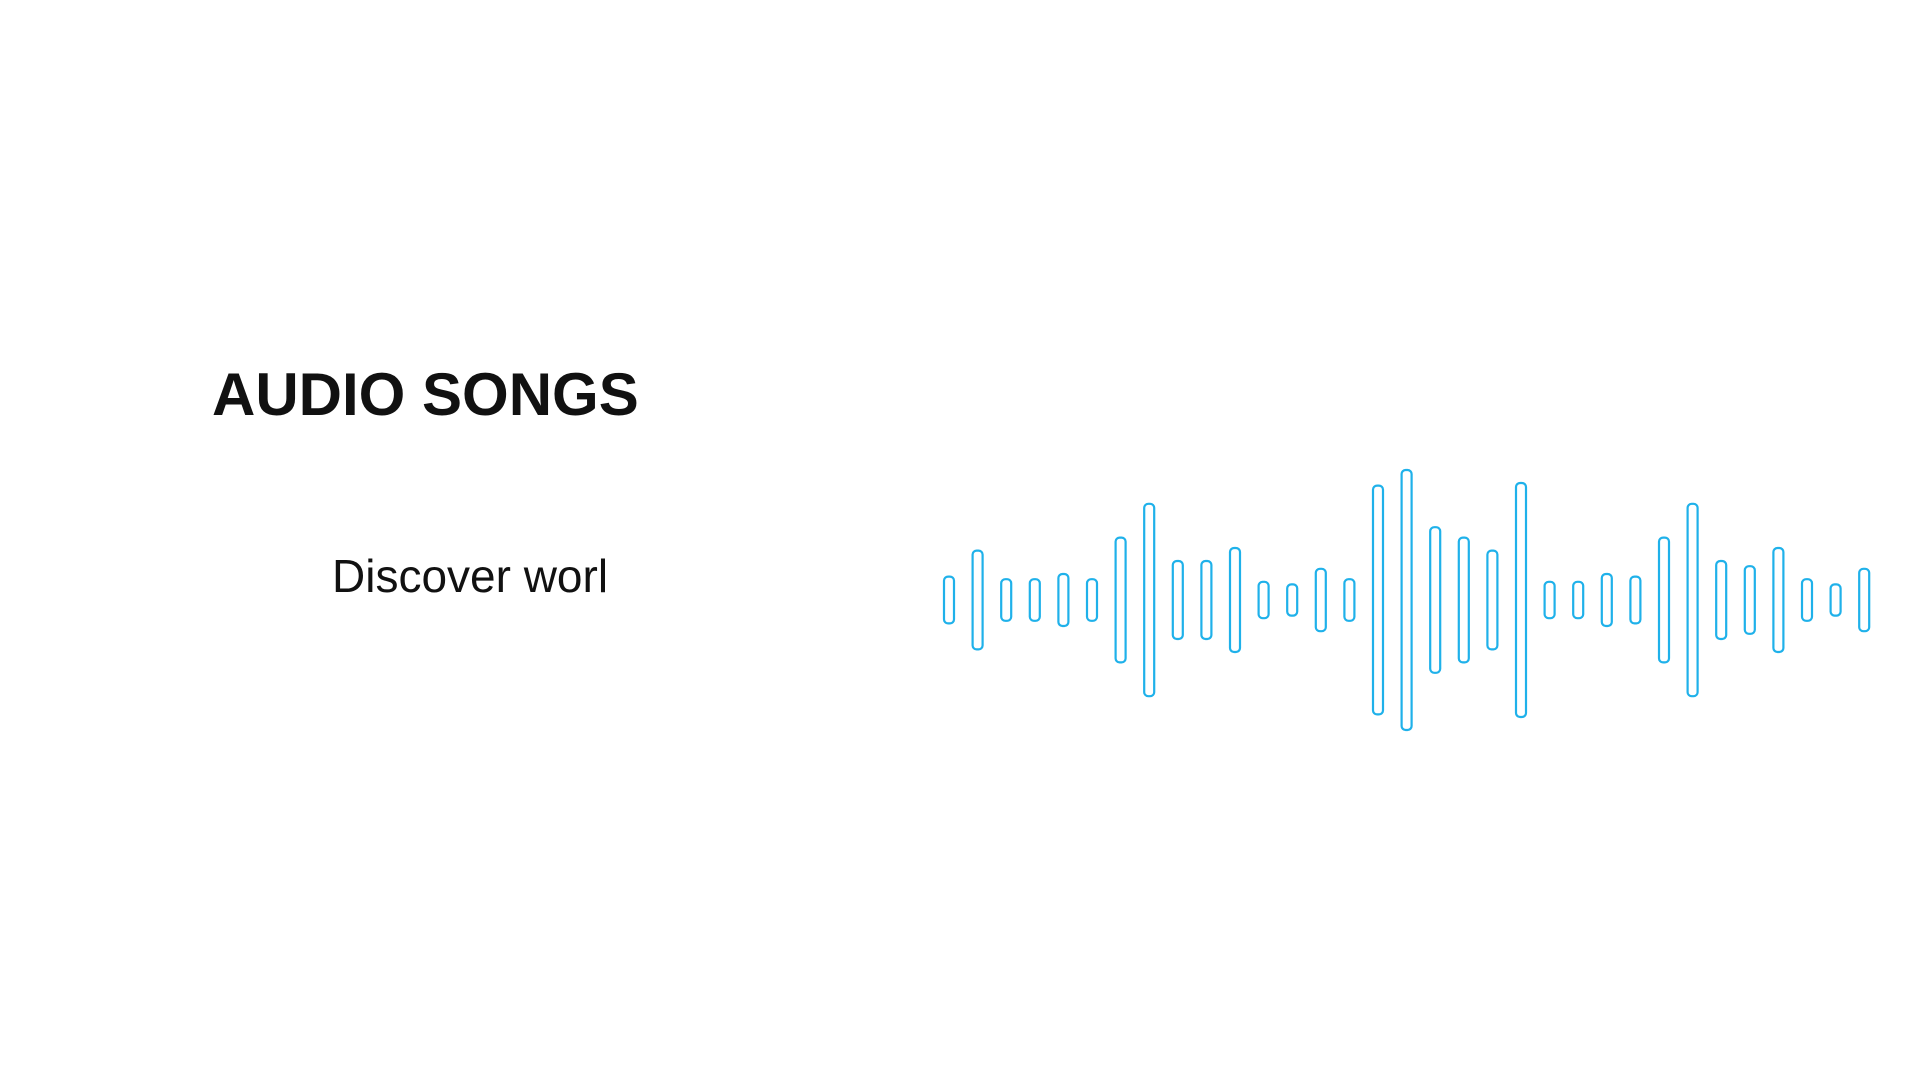 The image size is (1920, 1080). I want to click on page-subtitle: Discover worl, so click(470, 576).